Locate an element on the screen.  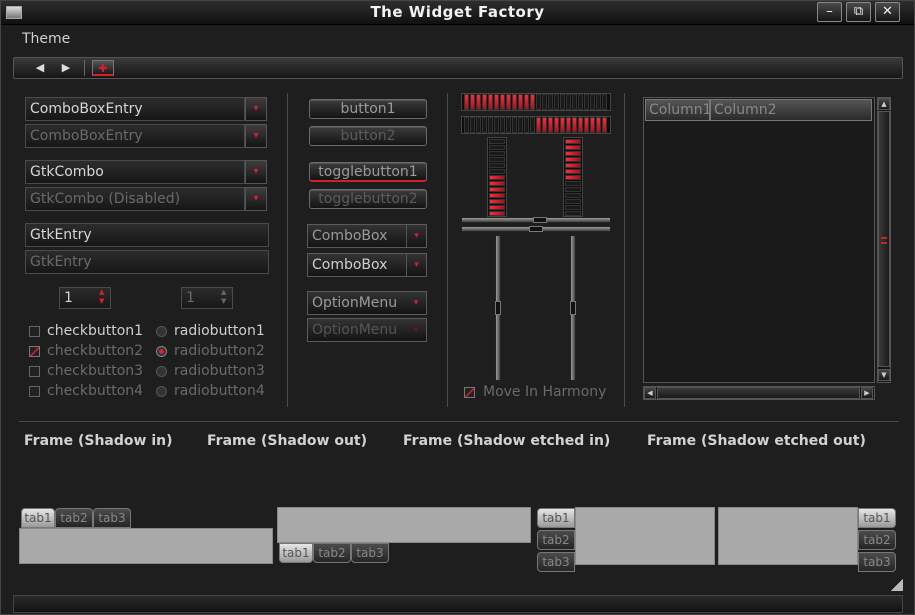
checkbutton2-label: checkbutton2 is located at coordinates (95, 351).